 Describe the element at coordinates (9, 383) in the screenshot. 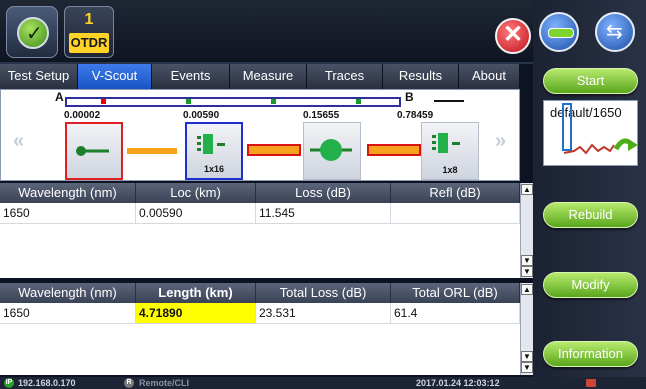

I see `network-icon: IP` at that location.